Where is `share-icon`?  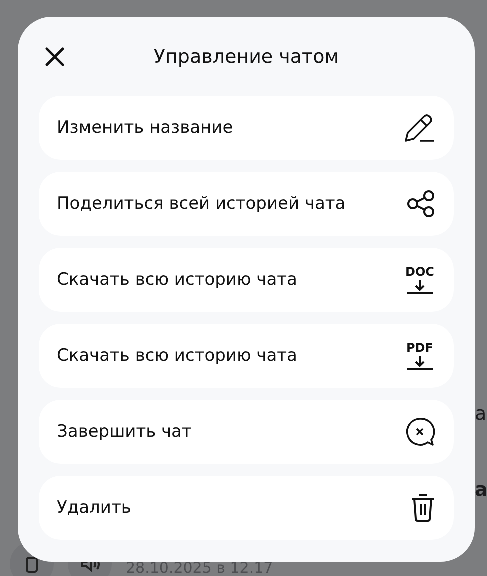 share-icon is located at coordinates (421, 204).